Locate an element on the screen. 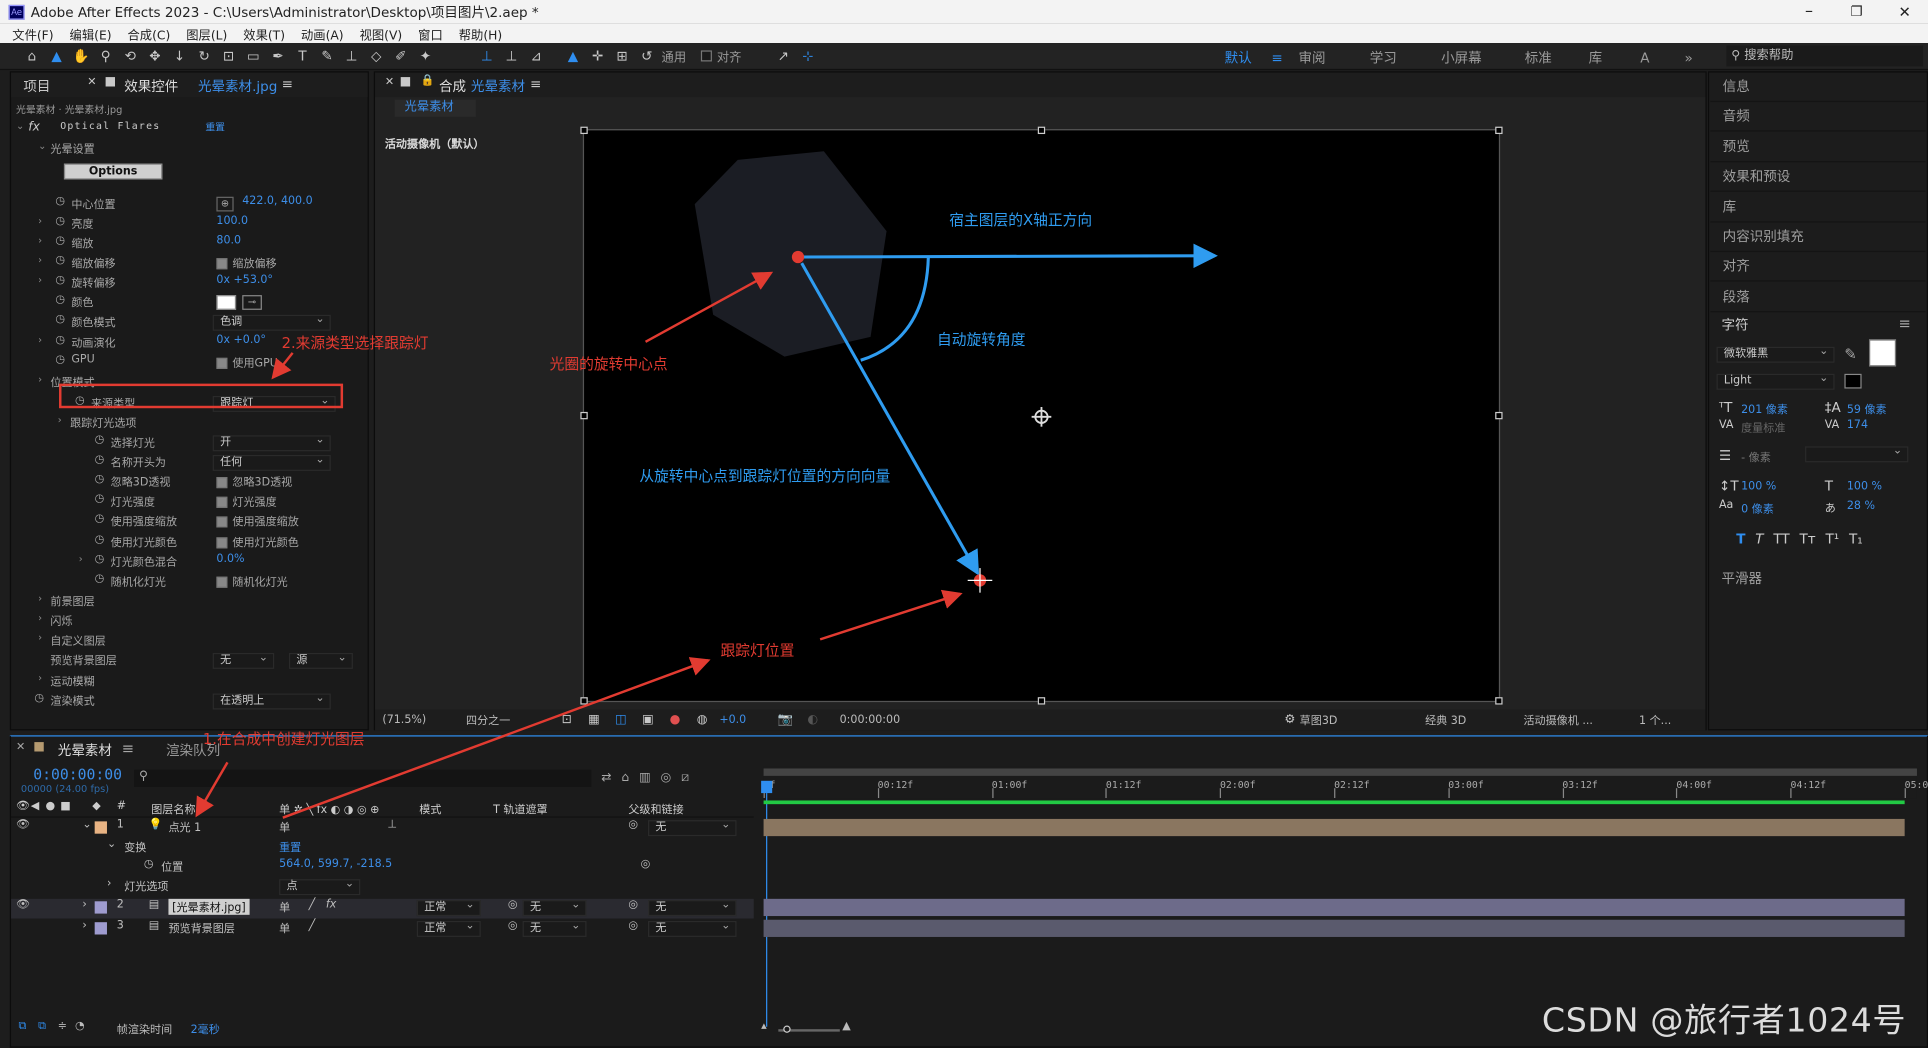 Image resolution: width=1928 pixels, height=1048 pixels. layer-row: 👁 › 2 ▤ [光晕素材.jpg] 单 ╱ fx 正常 ◎ 无 ◎ 无 is located at coordinates (382, 909).